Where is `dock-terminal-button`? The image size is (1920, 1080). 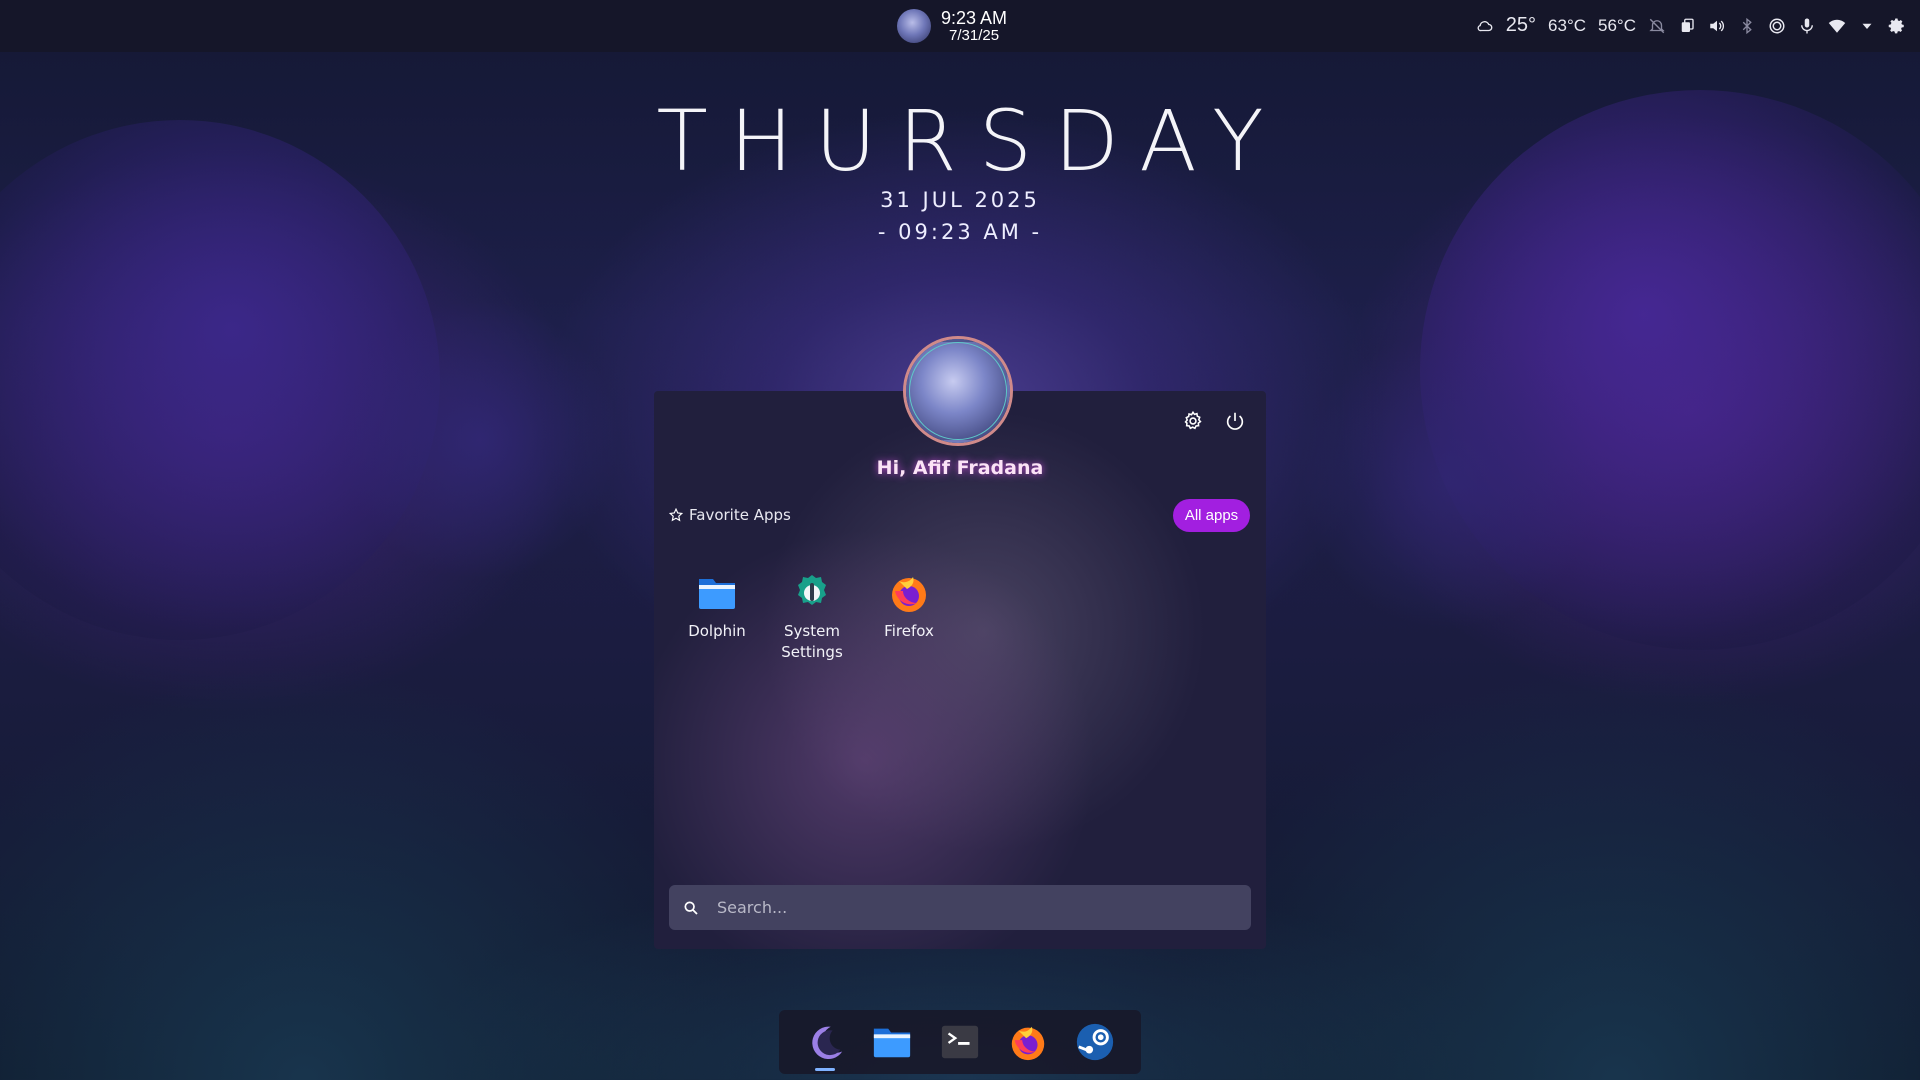
dock-terminal-button is located at coordinates (960, 1042).